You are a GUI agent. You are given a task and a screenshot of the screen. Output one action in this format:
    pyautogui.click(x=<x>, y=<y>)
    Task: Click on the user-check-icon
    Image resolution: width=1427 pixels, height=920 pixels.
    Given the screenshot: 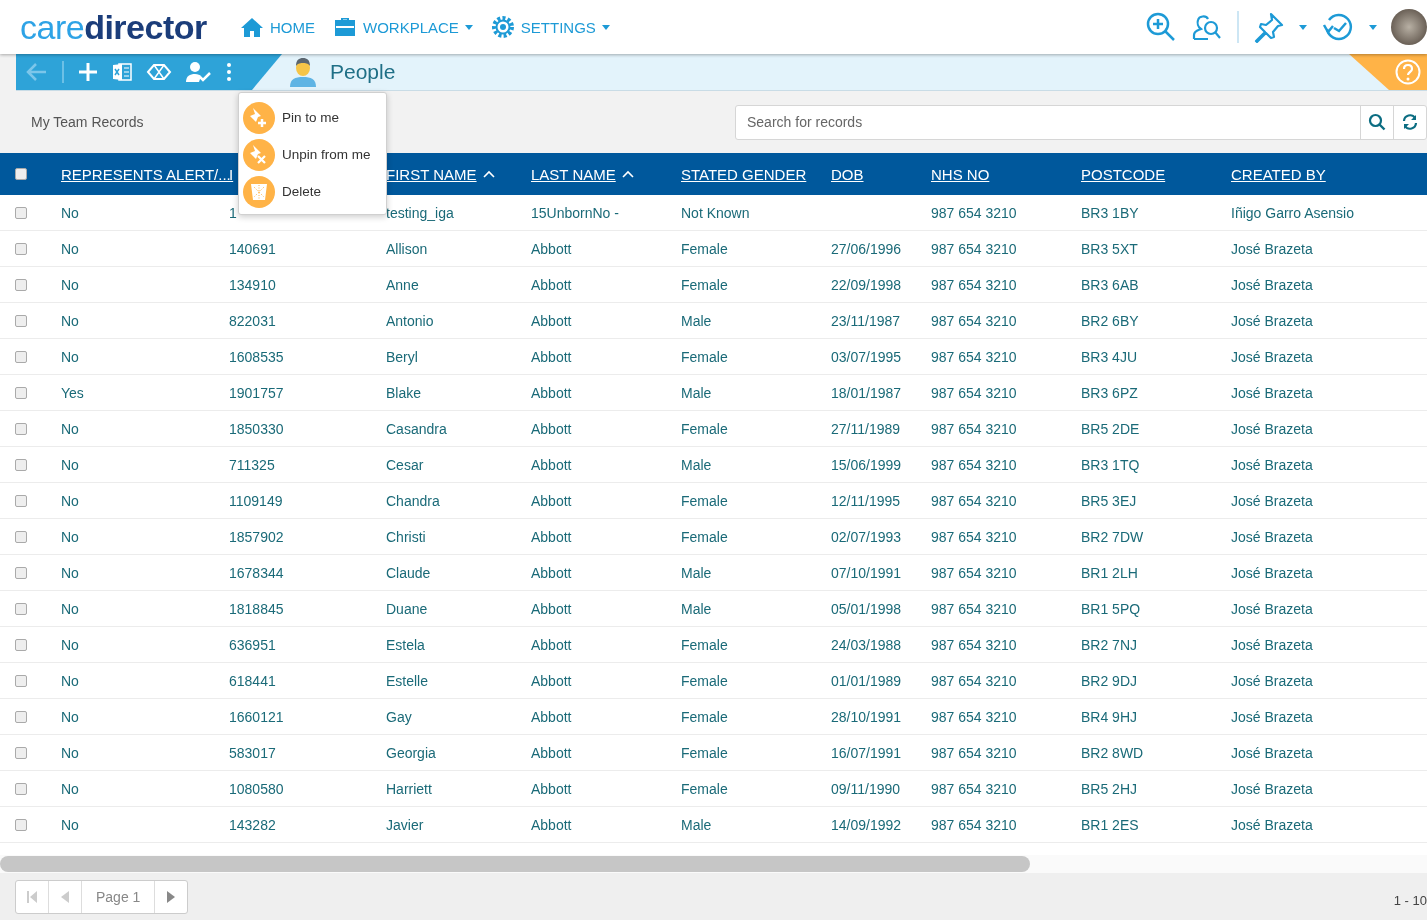 What is the action you would take?
    pyautogui.click(x=199, y=72)
    